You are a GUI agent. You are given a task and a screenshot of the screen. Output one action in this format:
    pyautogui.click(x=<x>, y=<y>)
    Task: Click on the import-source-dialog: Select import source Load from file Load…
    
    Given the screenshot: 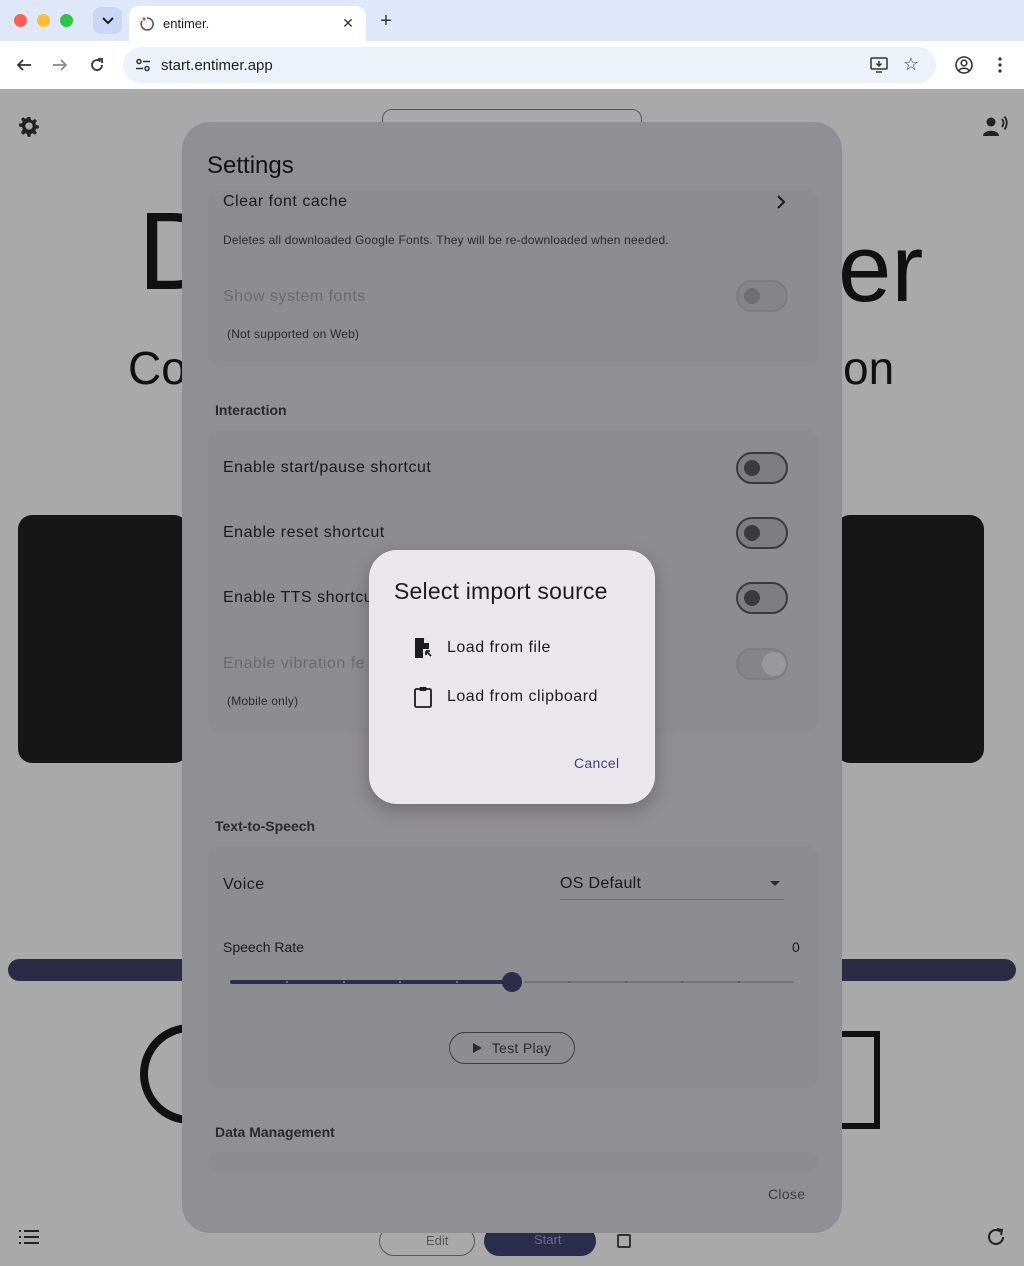 What is the action you would take?
    pyautogui.click(x=512, y=677)
    